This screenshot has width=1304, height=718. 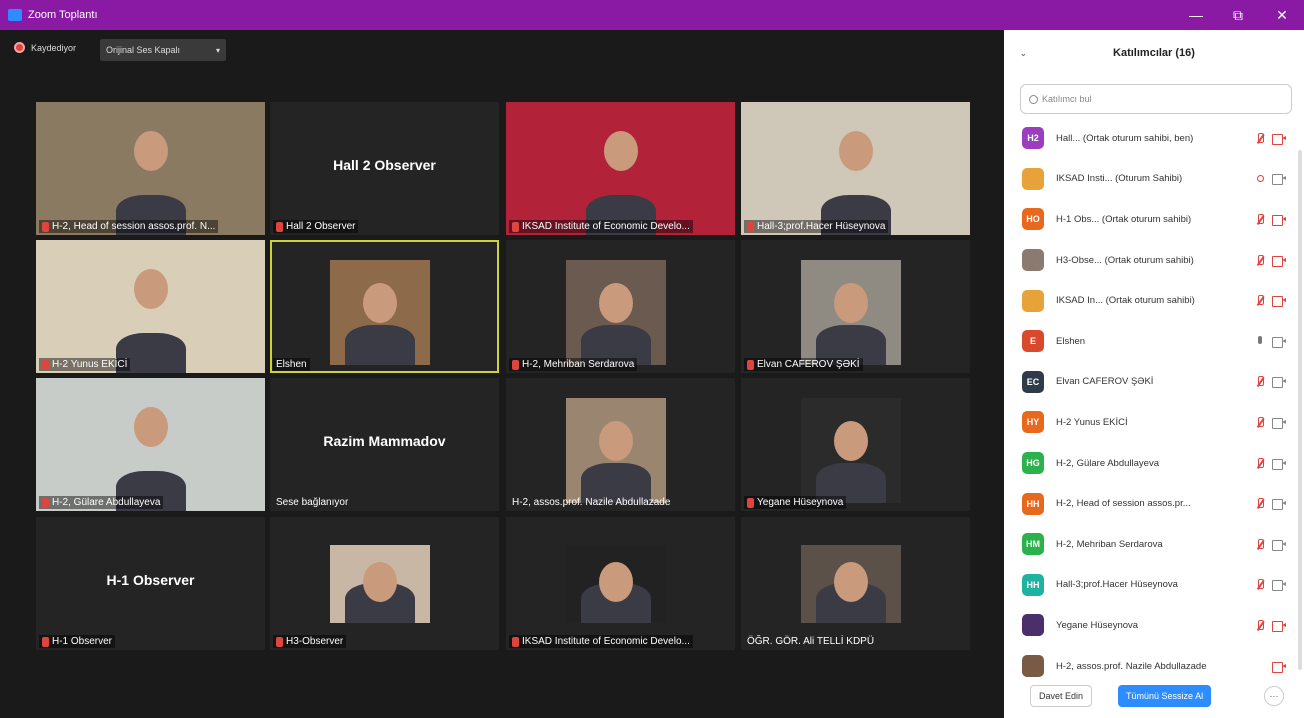 What do you see at coordinates (1109, 544) in the screenshot?
I see `participant-name: H-2, Mehriban Serdarova` at bounding box center [1109, 544].